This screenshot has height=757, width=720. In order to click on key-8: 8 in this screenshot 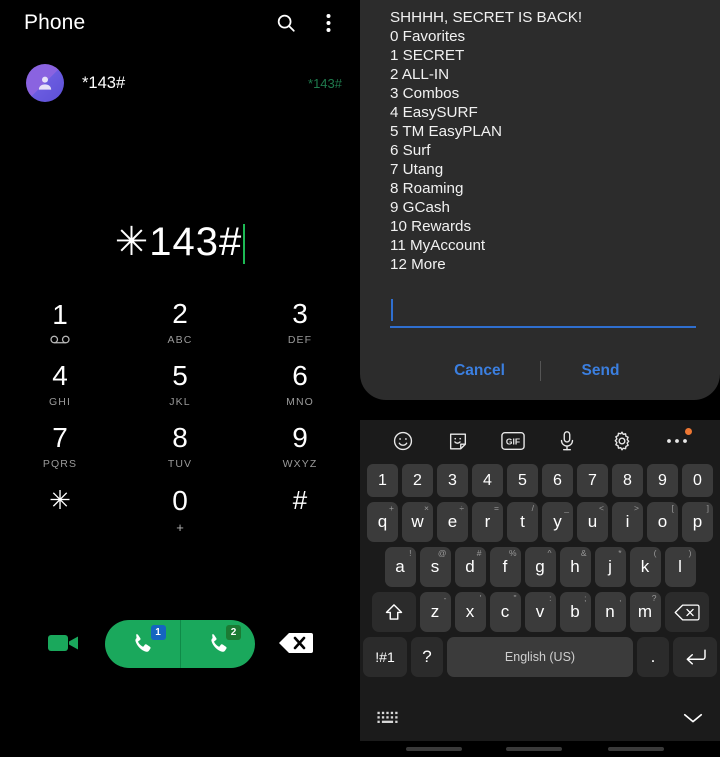, I will do `click(627, 480)`.